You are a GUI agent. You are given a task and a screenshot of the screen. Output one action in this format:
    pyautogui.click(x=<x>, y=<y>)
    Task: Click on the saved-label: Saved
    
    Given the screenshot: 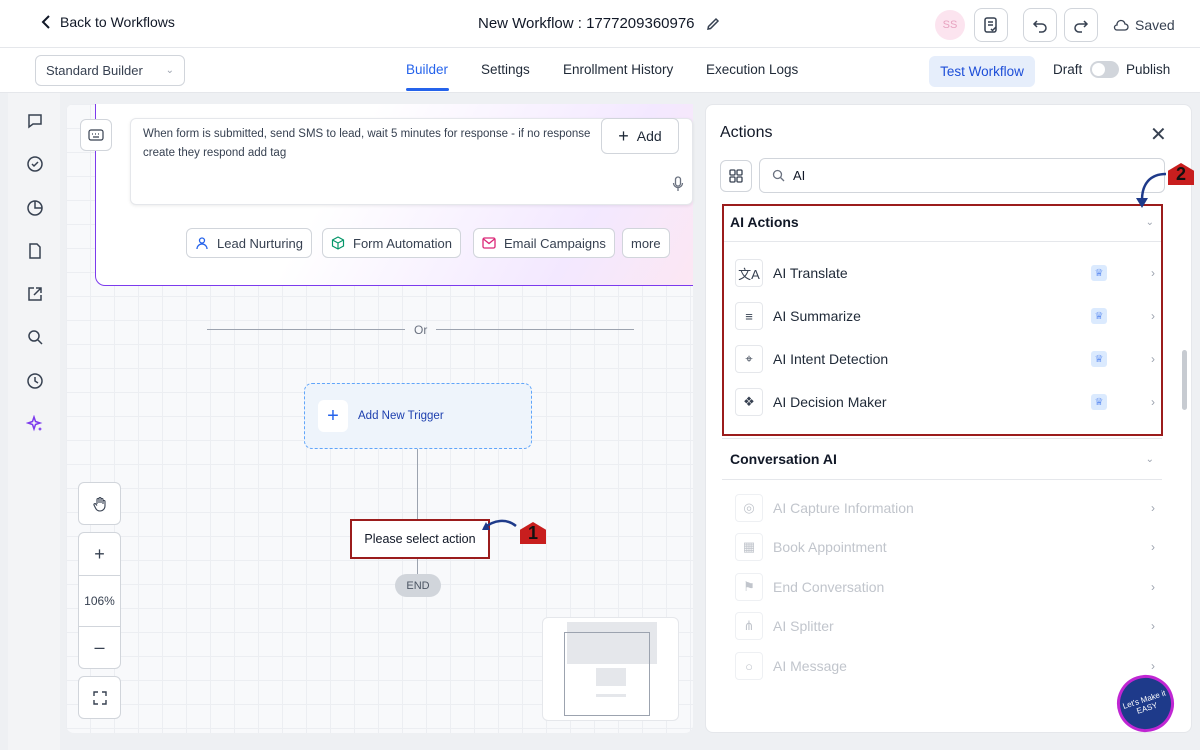 What is the action you would take?
    pyautogui.click(x=1155, y=25)
    